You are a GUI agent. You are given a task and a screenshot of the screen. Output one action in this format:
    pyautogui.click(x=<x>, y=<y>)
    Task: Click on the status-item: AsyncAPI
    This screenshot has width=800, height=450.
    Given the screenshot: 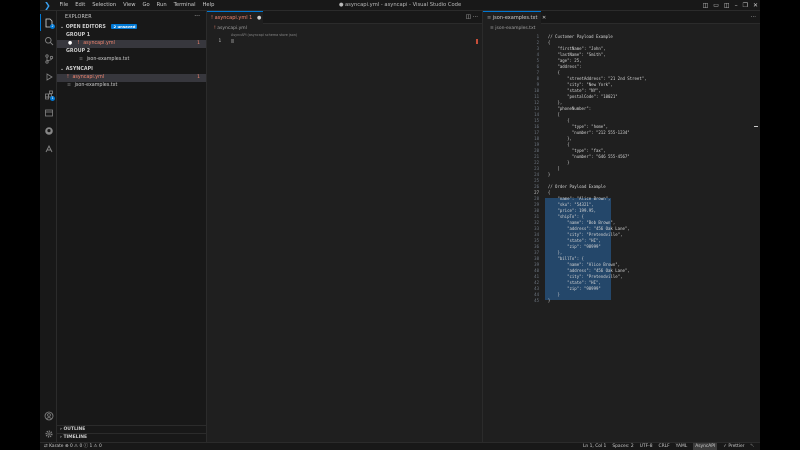 What is the action you would take?
    pyautogui.click(x=705, y=446)
    